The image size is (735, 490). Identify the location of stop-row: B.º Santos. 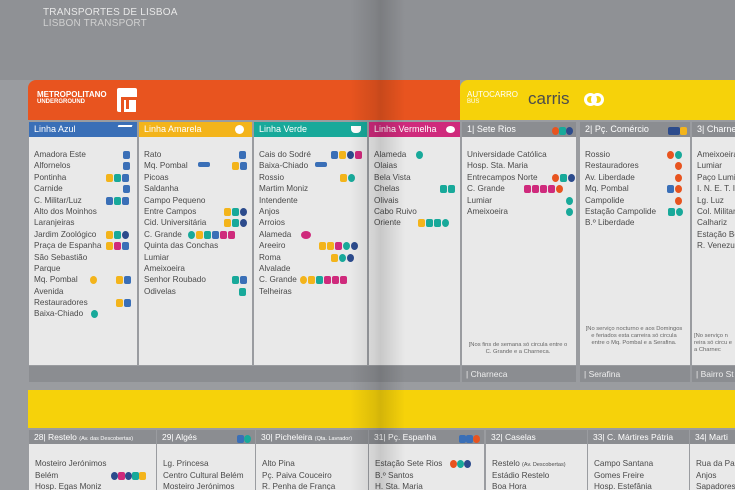
(428, 476).